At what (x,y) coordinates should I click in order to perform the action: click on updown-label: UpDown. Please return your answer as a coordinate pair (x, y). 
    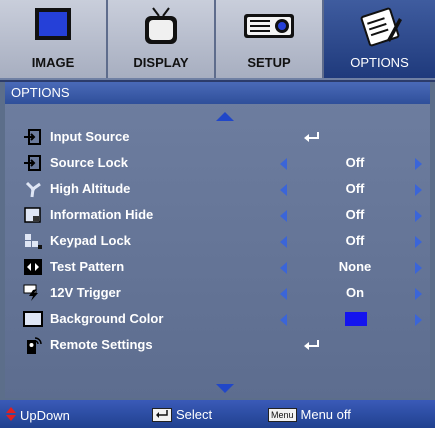
    Looking at the image, I should click on (45, 415).